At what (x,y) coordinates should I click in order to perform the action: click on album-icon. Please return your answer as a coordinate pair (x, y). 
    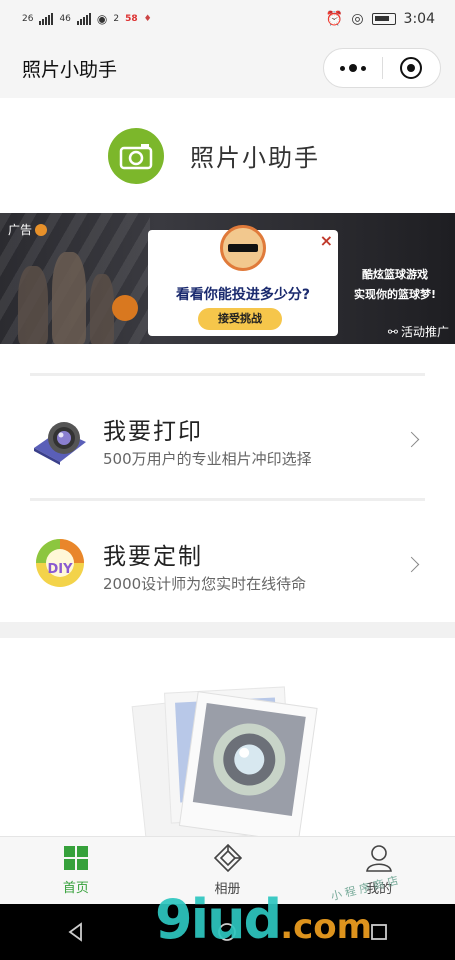
    Looking at the image, I should click on (227, 858).